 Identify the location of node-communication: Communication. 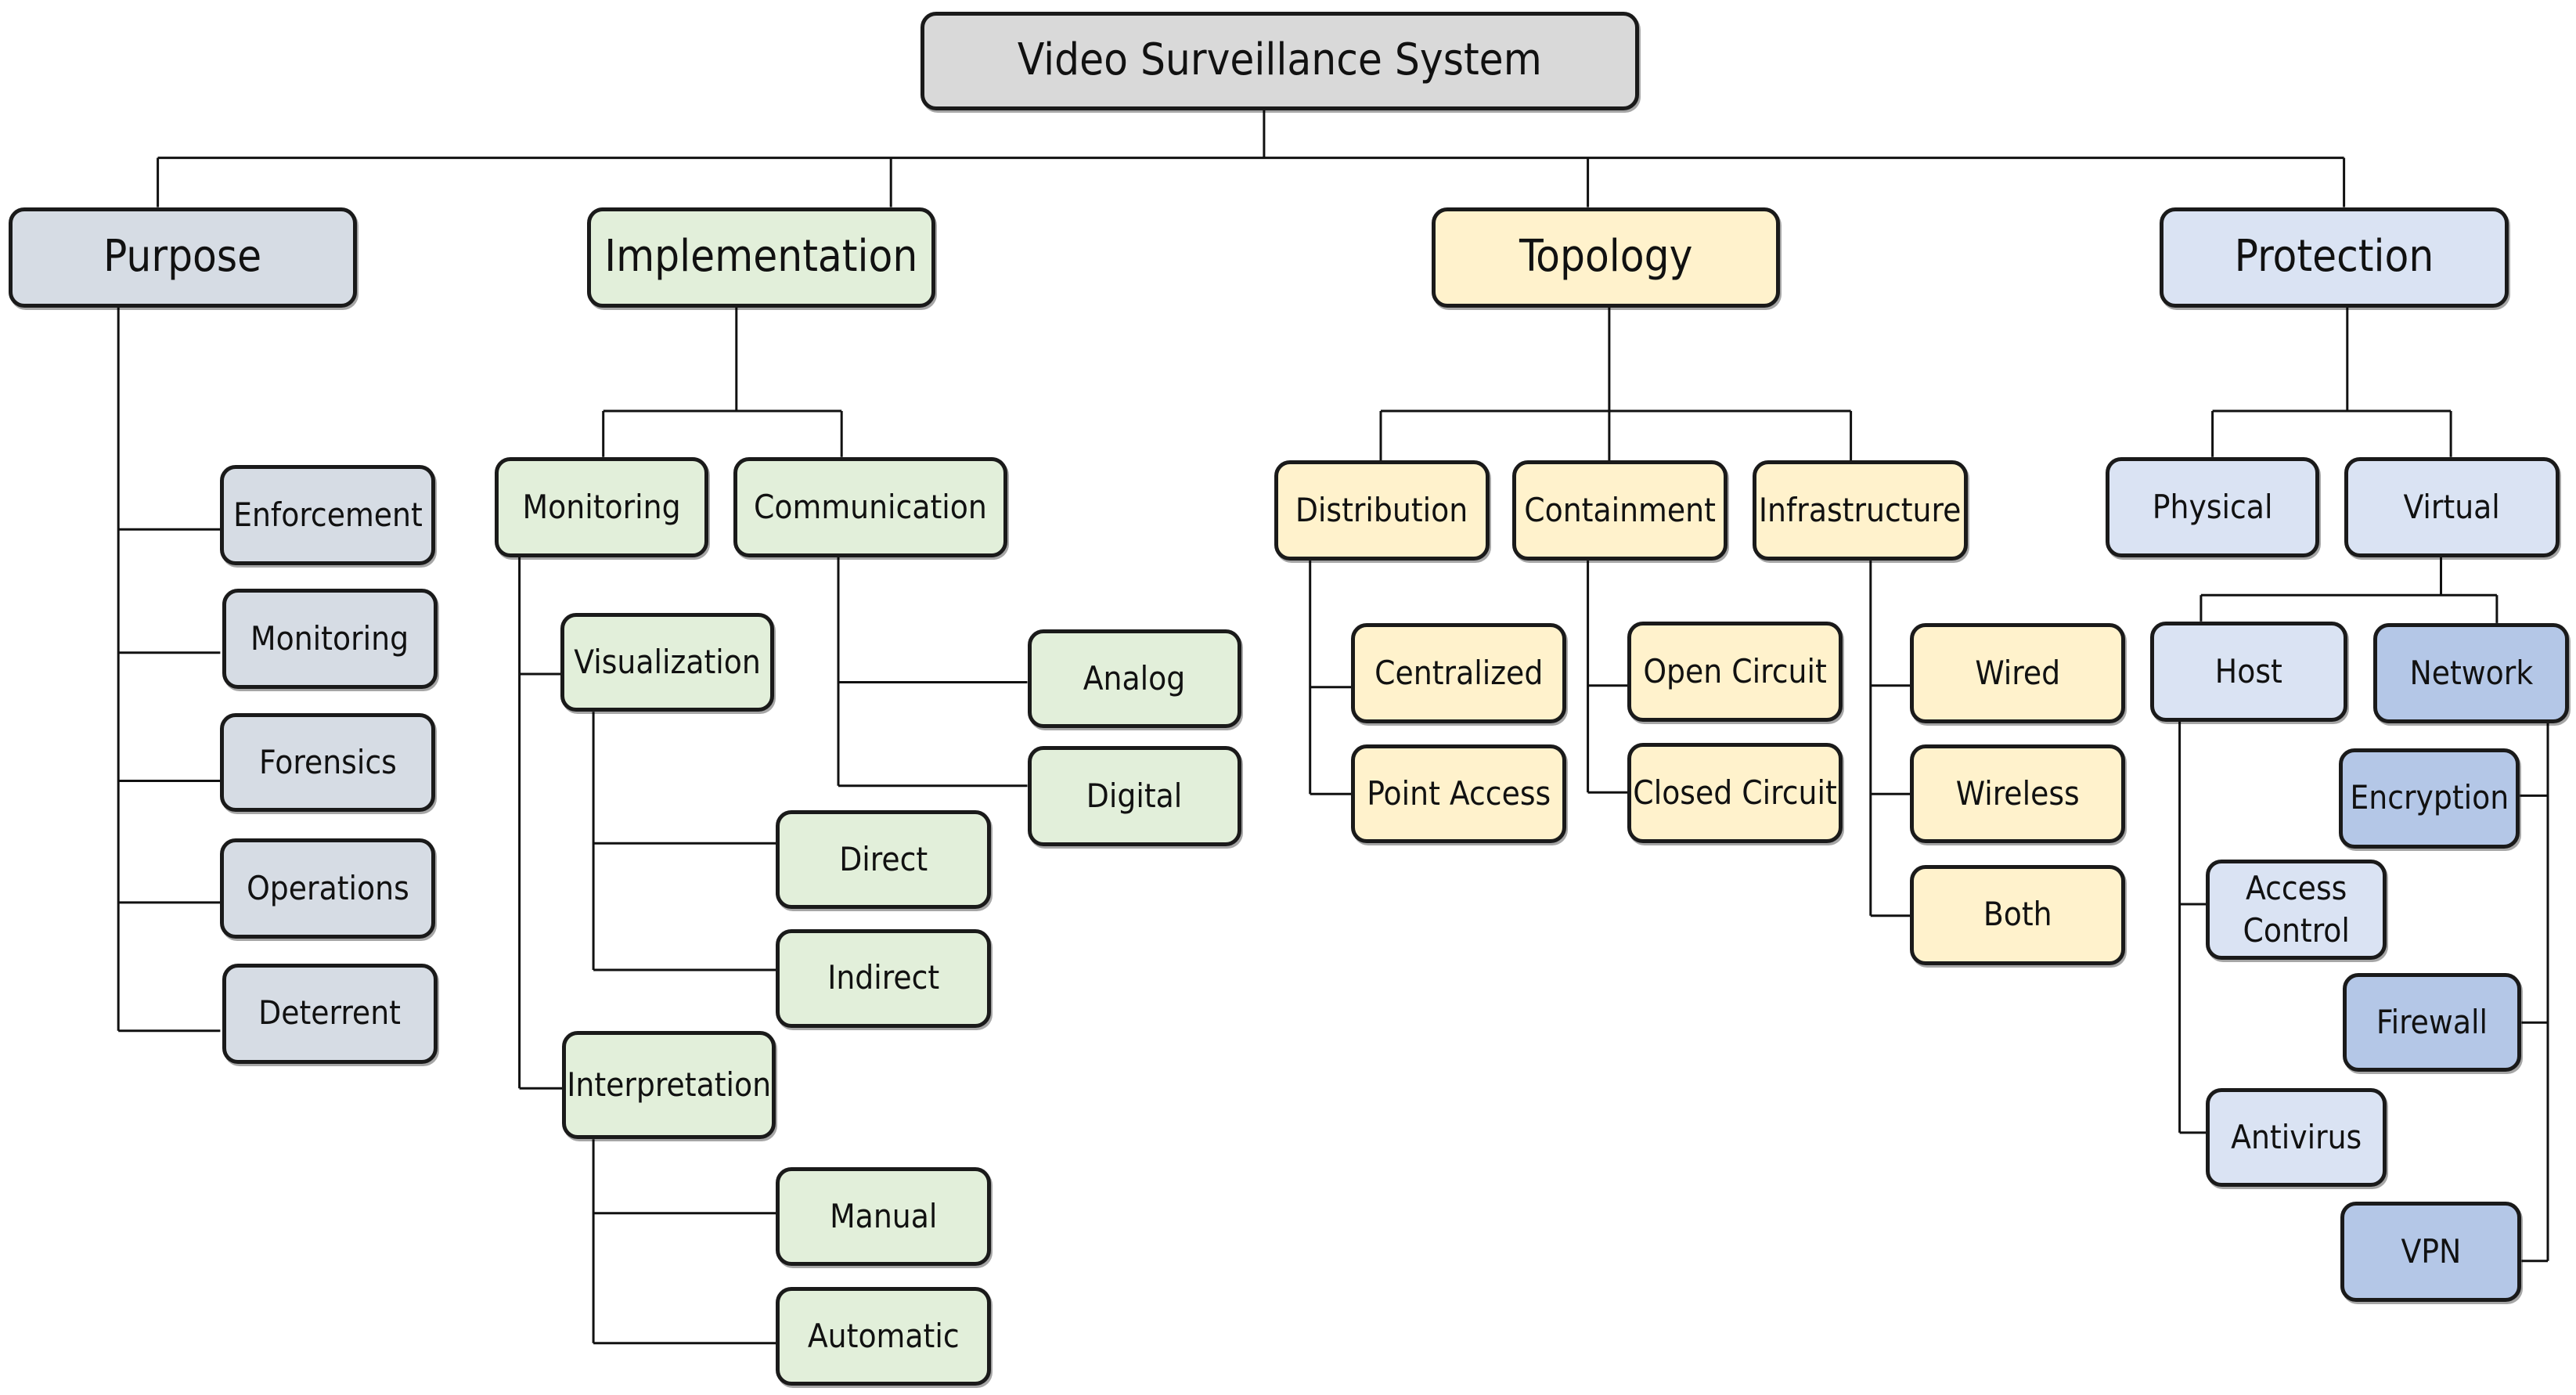
(870, 506).